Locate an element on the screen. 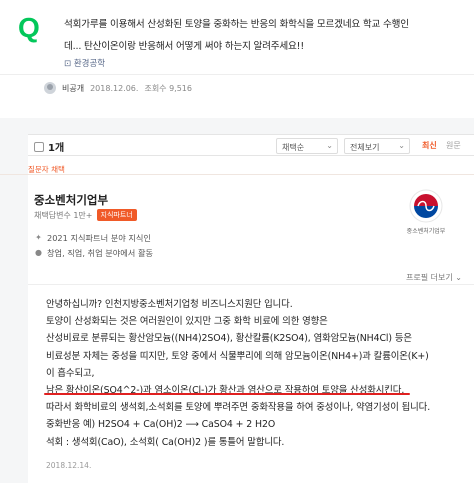 The width and height of the screenshot is (474, 483). expert-name: 중소벤처기업부 is located at coordinates (71, 200).